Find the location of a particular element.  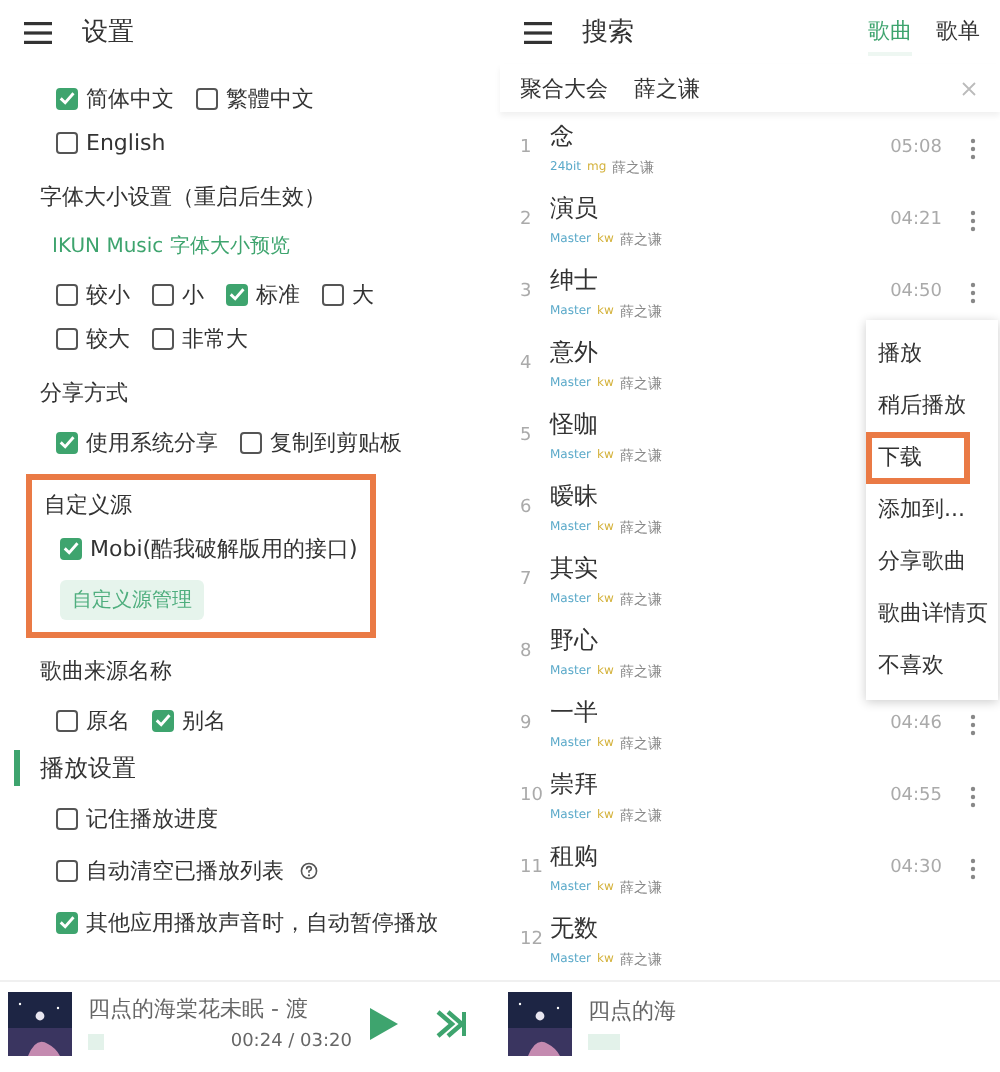

setting-label: 字体大小设置（重启后生效） is located at coordinates (183, 198).